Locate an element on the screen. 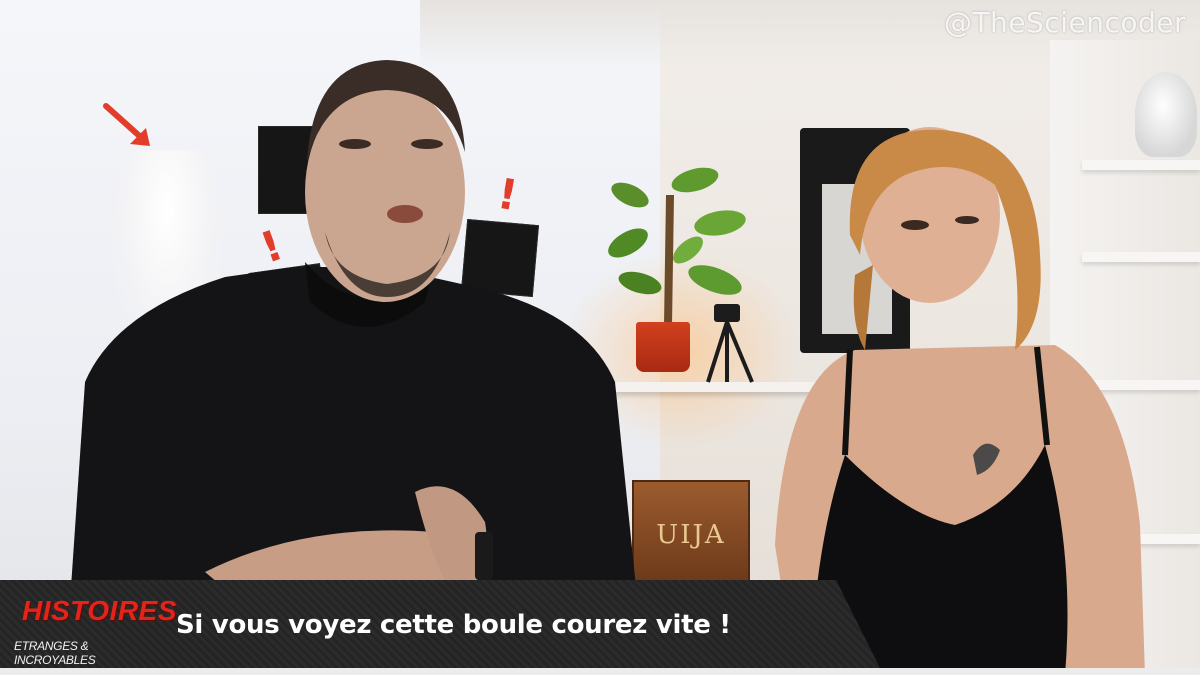  caption-text: Si vous voyez cette boule courez vite ! is located at coordinates (453, 625).